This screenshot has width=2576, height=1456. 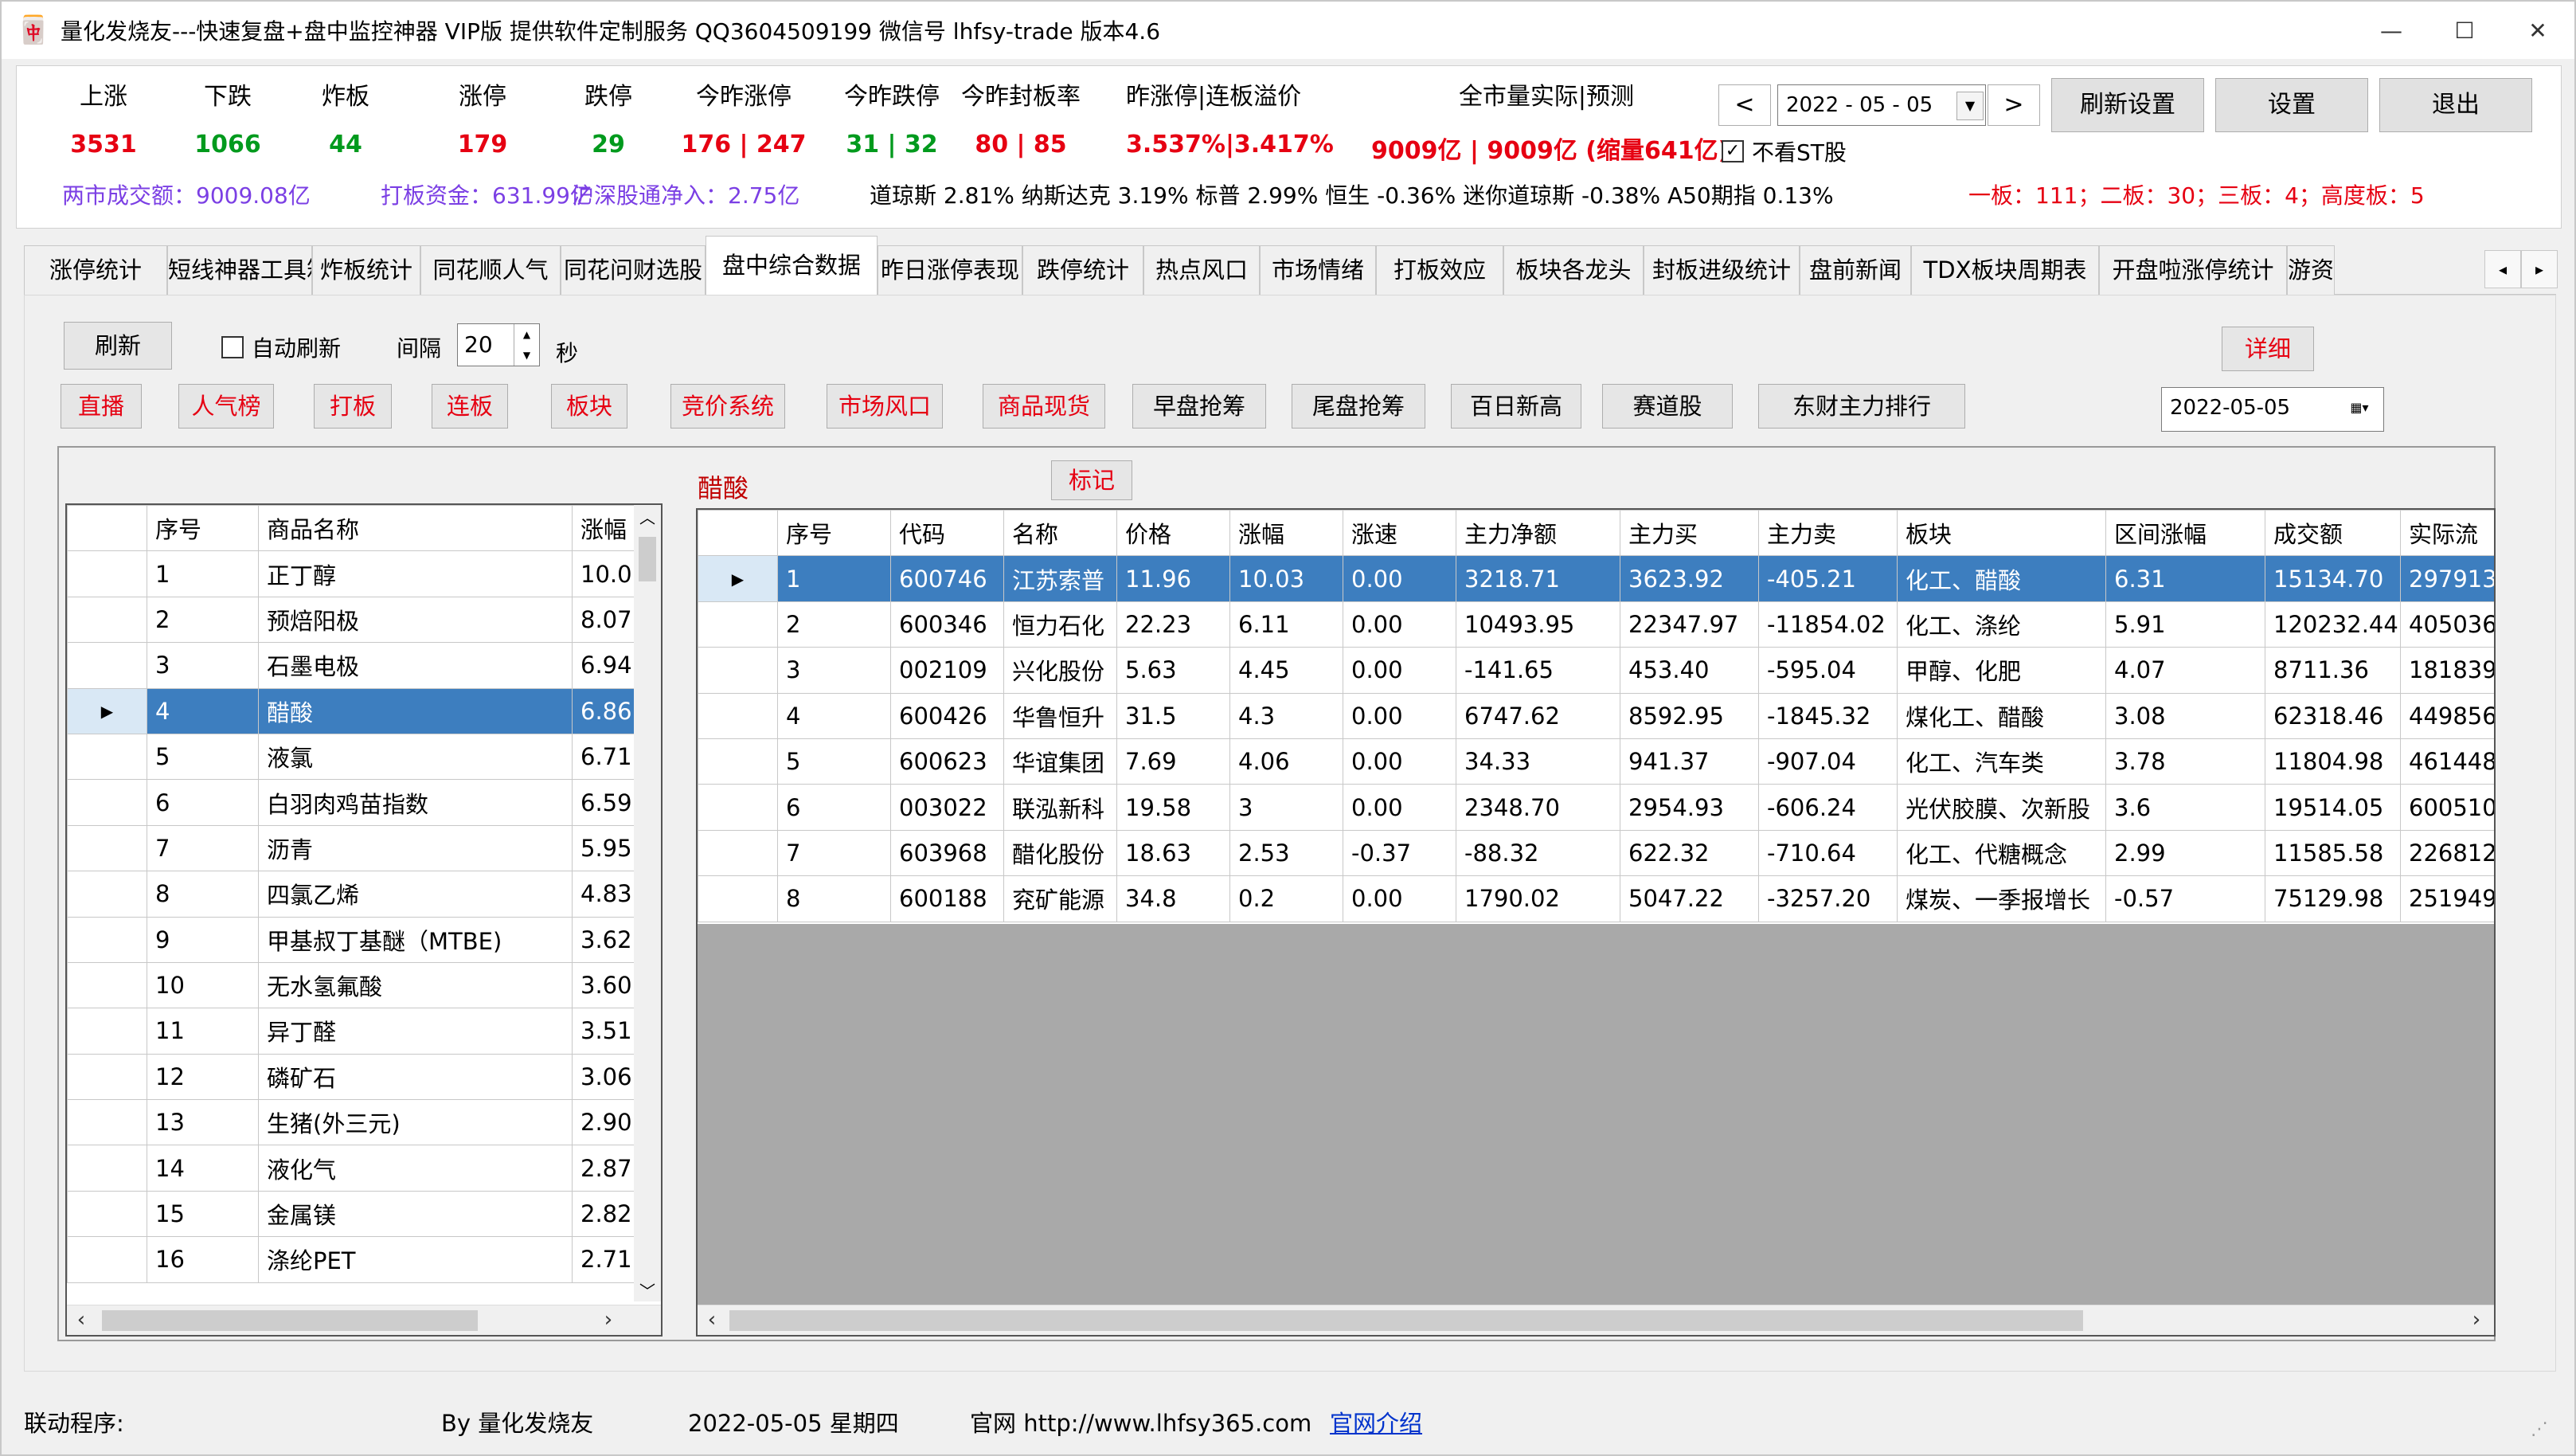 I want to click on column-header: 板块, so click(x=2002, y=533).